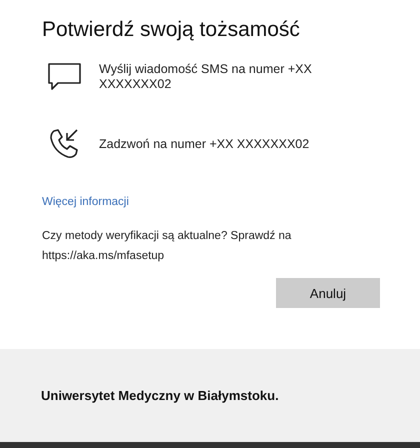  I want to click on cancel-button: Anuluj, so click(328, 293).